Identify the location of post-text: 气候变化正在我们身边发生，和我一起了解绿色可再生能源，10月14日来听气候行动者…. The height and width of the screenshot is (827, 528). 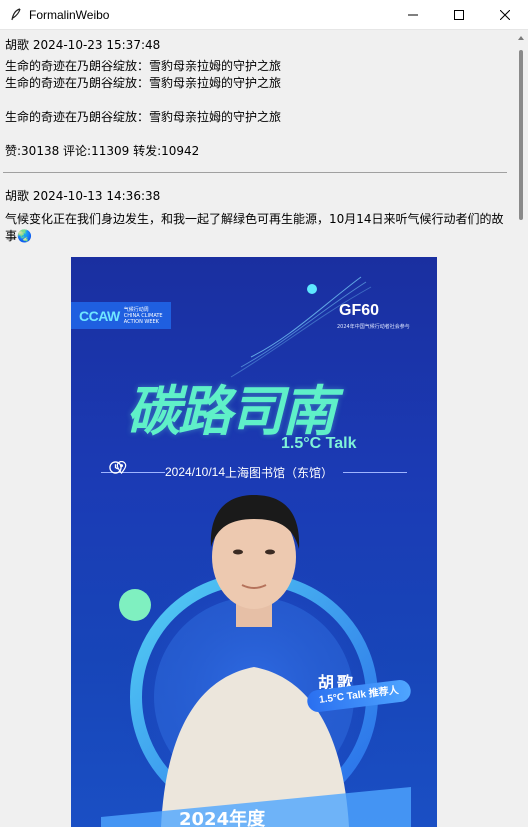
(254, 227).